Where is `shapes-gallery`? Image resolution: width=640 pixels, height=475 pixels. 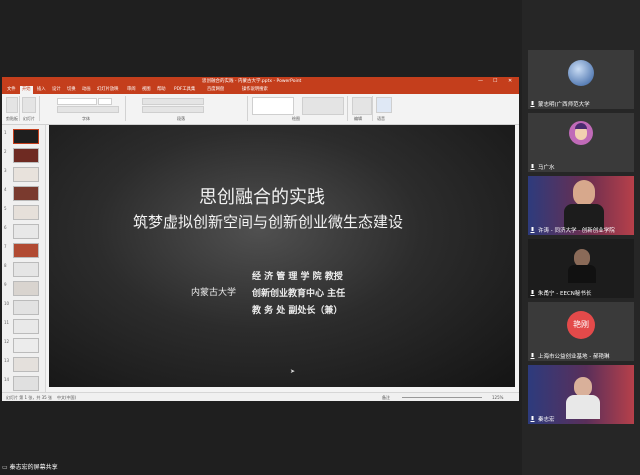 shapes-gallery is located at coordinates (273, 106).